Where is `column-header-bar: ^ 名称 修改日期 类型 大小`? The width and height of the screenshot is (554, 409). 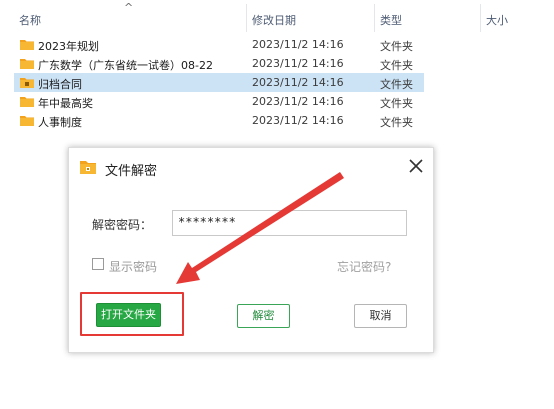
column-header-bar: ^ 名称 修改日期 类型 大小 is located at coordinates (277, 17).